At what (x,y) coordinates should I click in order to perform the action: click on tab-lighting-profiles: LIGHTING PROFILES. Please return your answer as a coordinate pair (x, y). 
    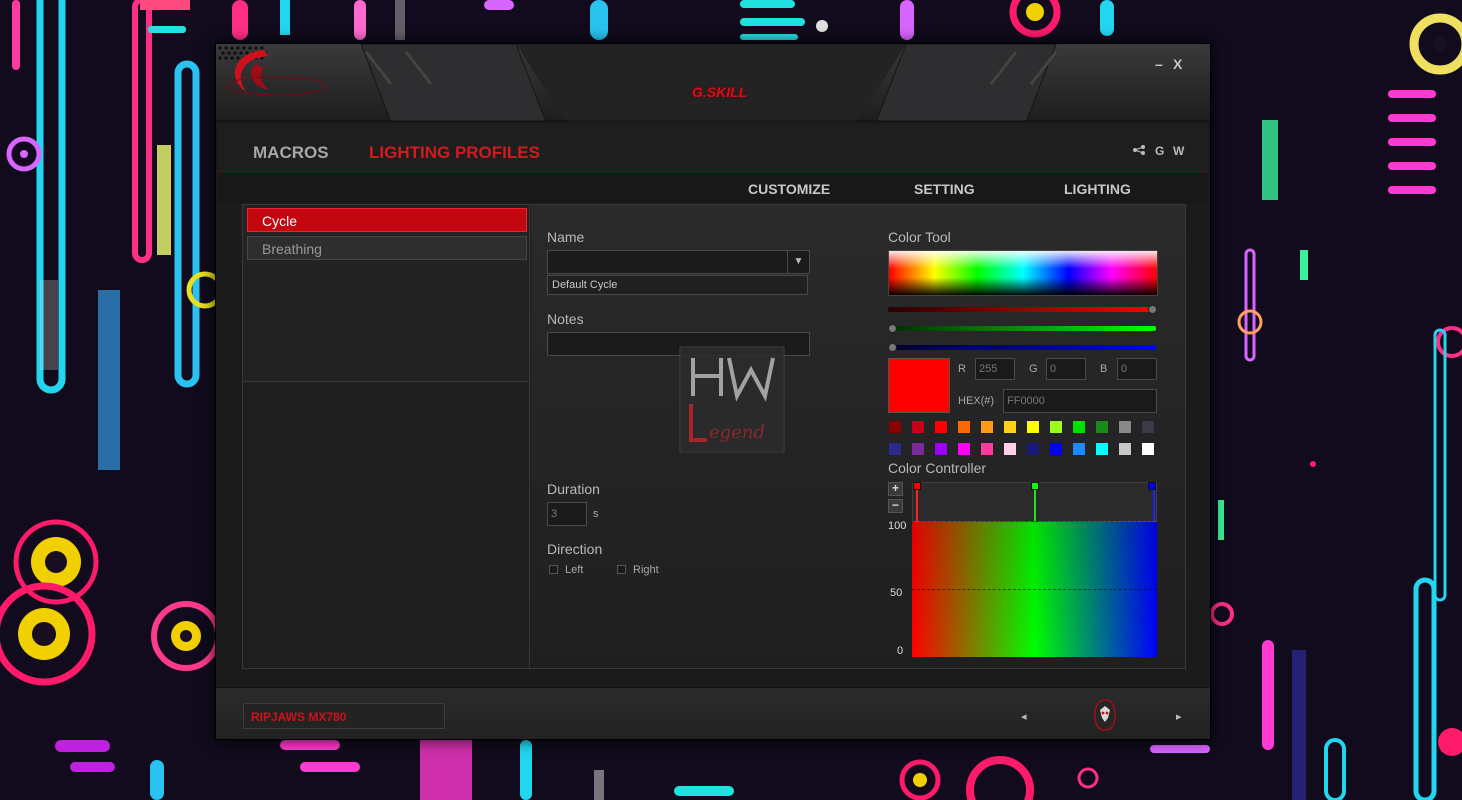
    Looking at the image, I should click on (454, 153).